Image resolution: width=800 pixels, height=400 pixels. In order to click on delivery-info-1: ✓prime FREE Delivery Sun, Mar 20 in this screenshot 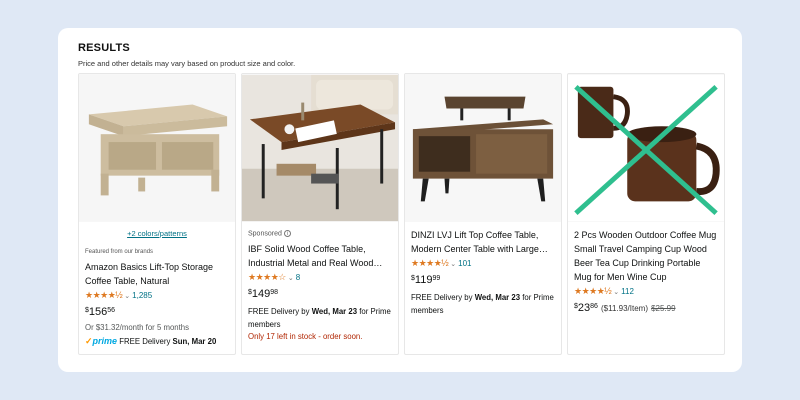, I will do `click(158, 341)`.